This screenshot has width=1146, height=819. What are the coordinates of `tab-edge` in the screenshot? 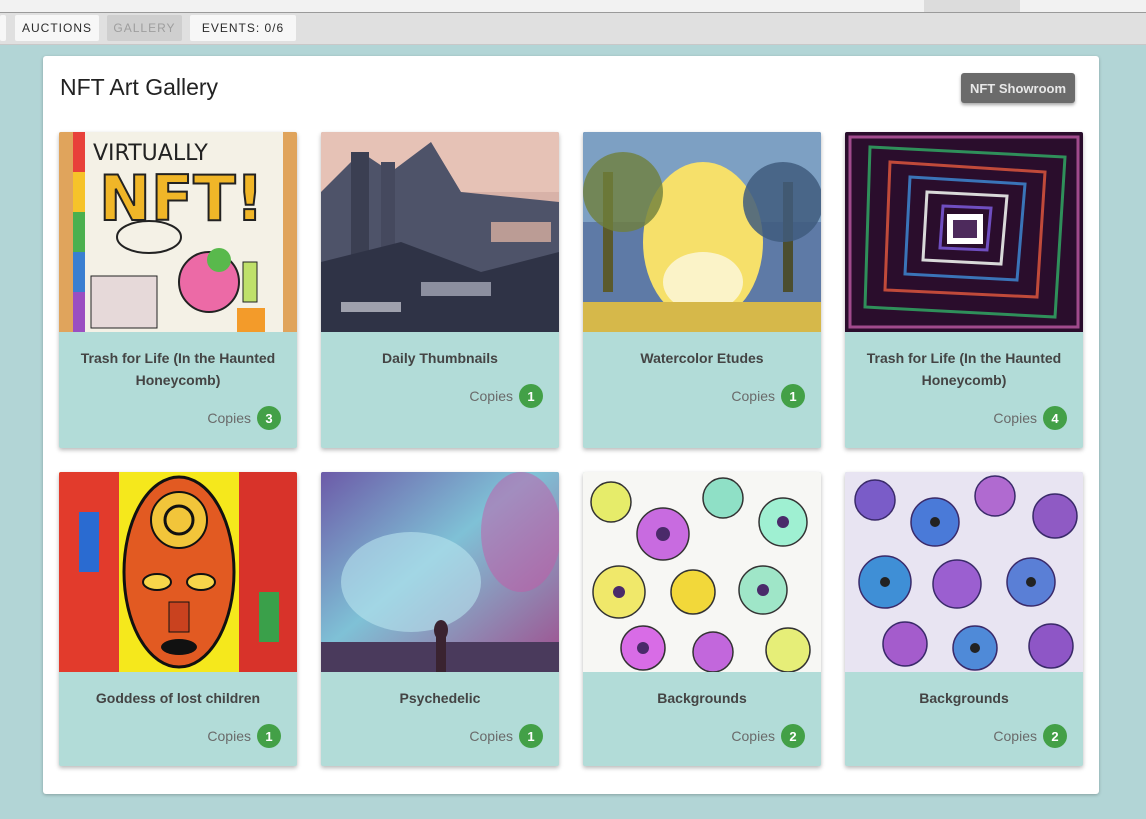 It's located at (3, 28).